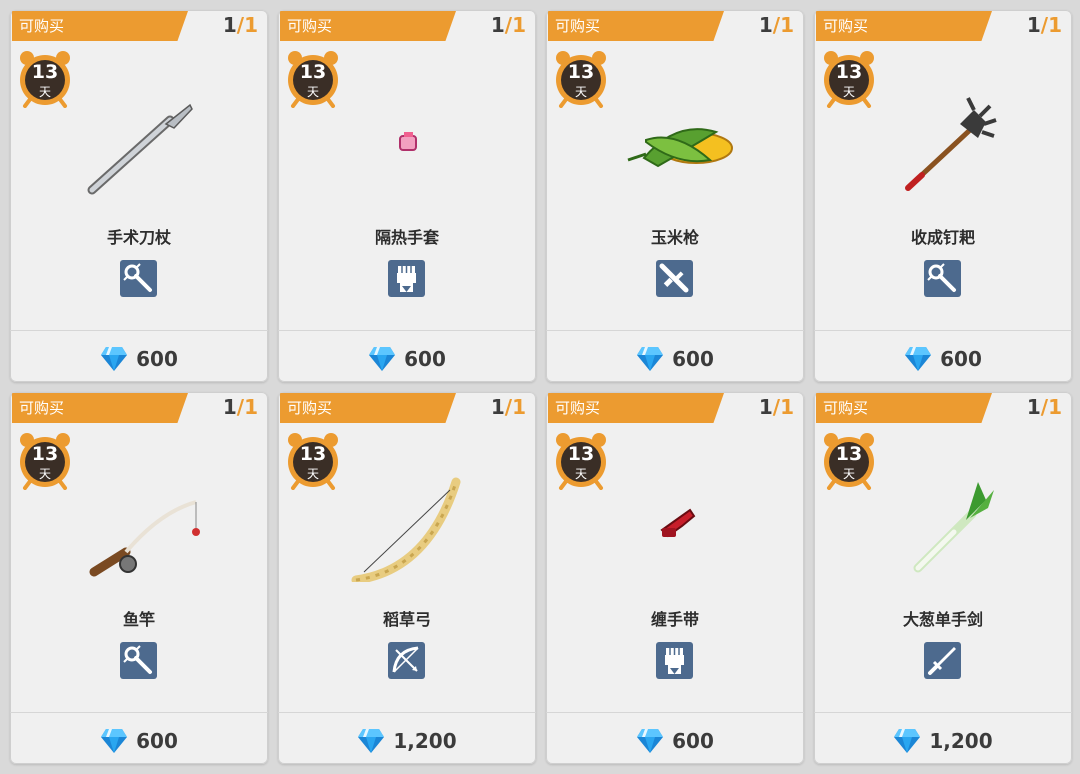 The image size is (1080, 774). What do you see at coordinates (674, 619) in the screenshot?
I see `item-name: 缠手带` at bounding box center [674, 619].